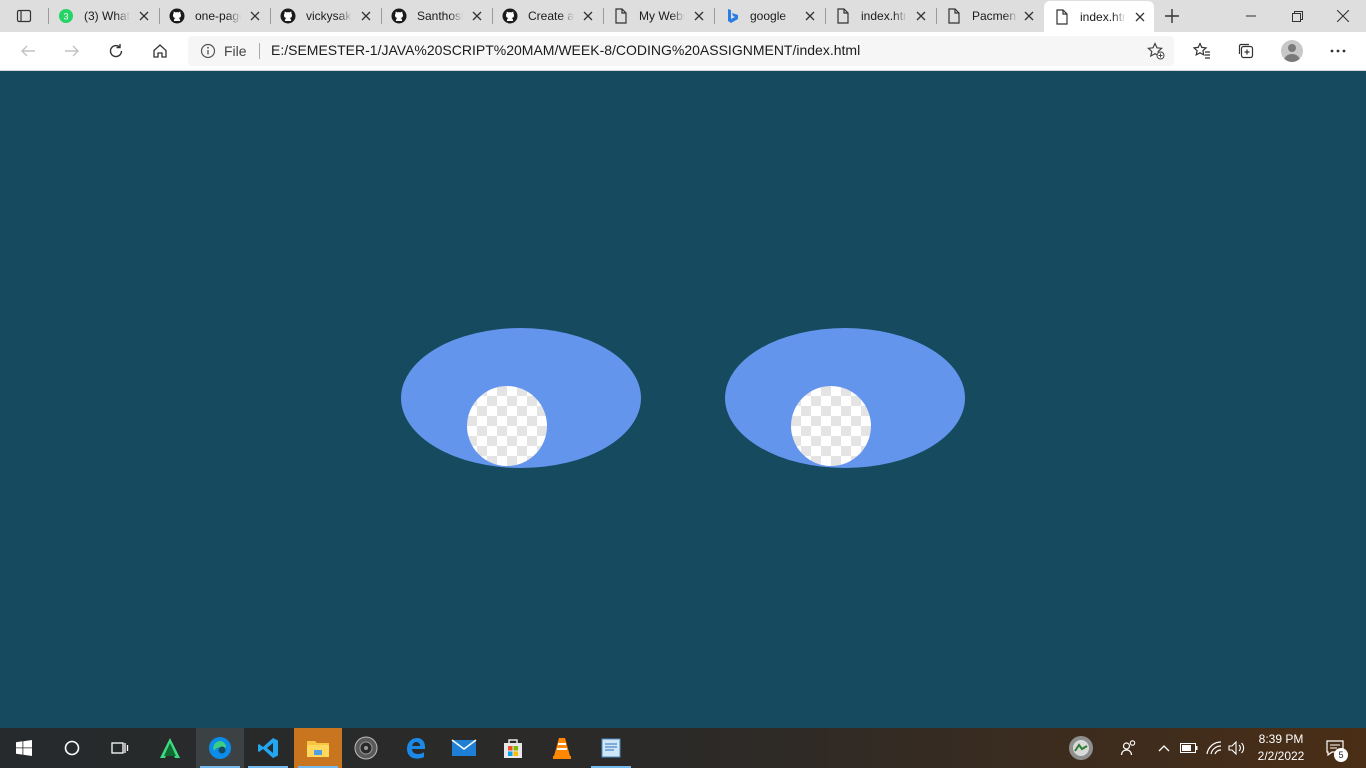  I want to click on scheme-label: File, so click(235, 51).